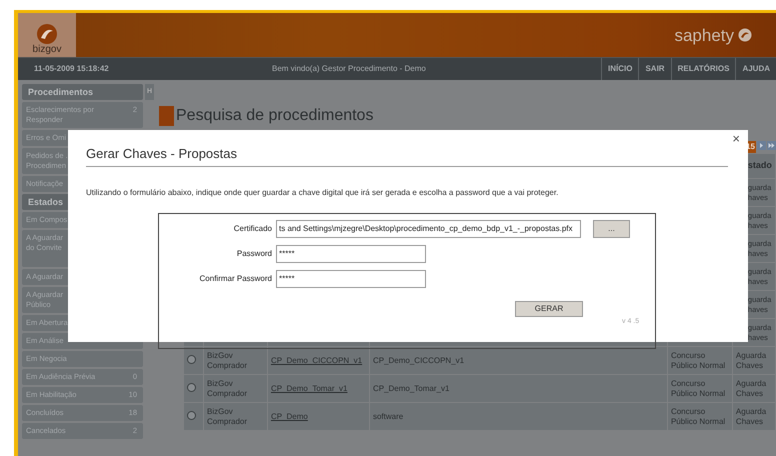 Image resolution: width=776 pixels, height=456 pixels. Describe the element at coordinates (771, 145) in the screenshot. I see `last-page-icon` at that location.